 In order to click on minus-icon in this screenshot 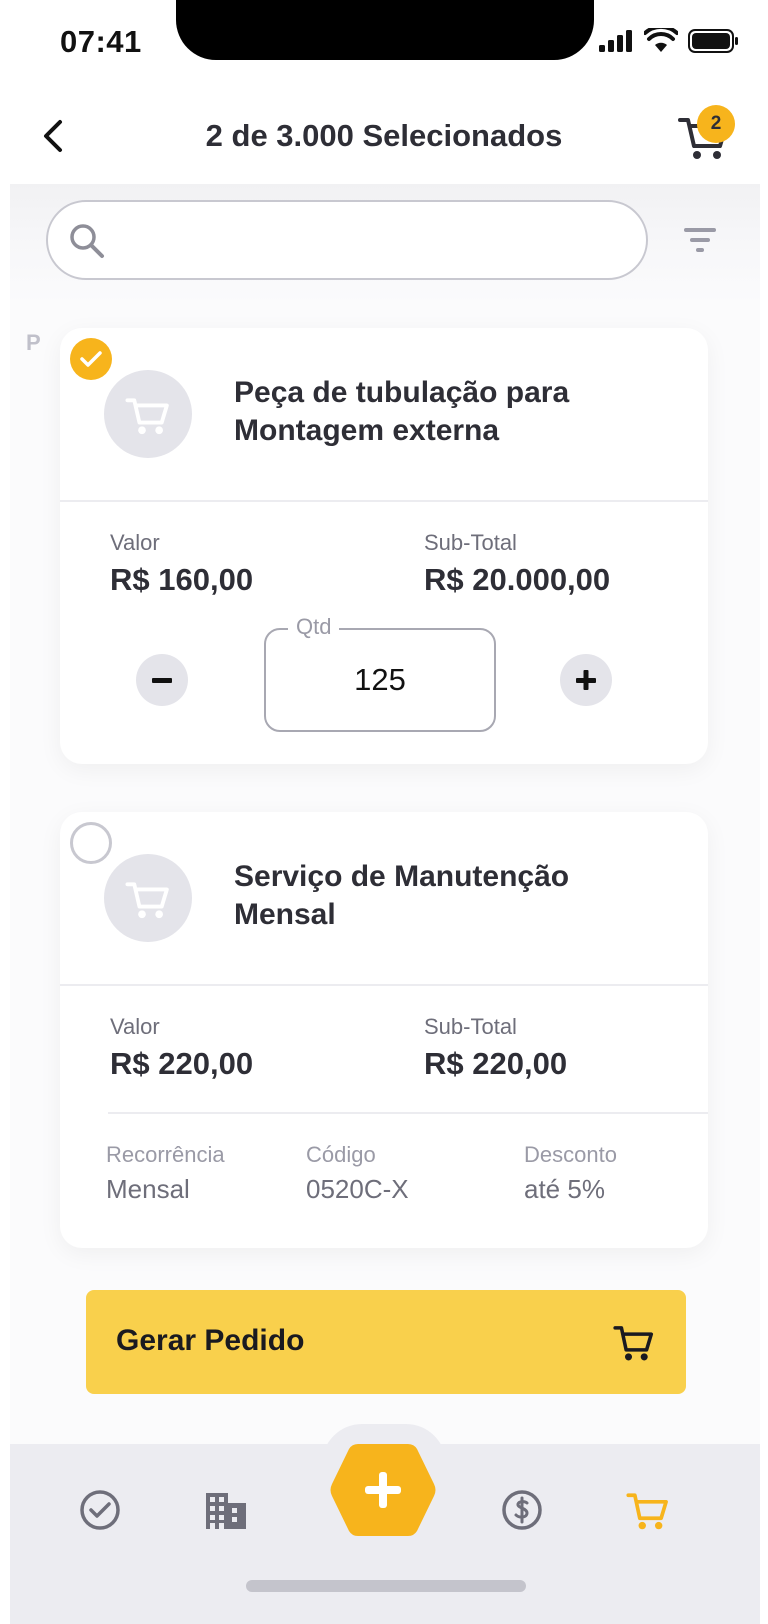, I will do `click(162, 680)`.